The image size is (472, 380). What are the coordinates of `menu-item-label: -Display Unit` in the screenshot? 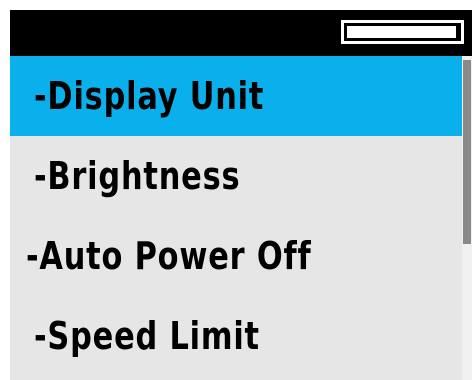 It's located at (149, 96).